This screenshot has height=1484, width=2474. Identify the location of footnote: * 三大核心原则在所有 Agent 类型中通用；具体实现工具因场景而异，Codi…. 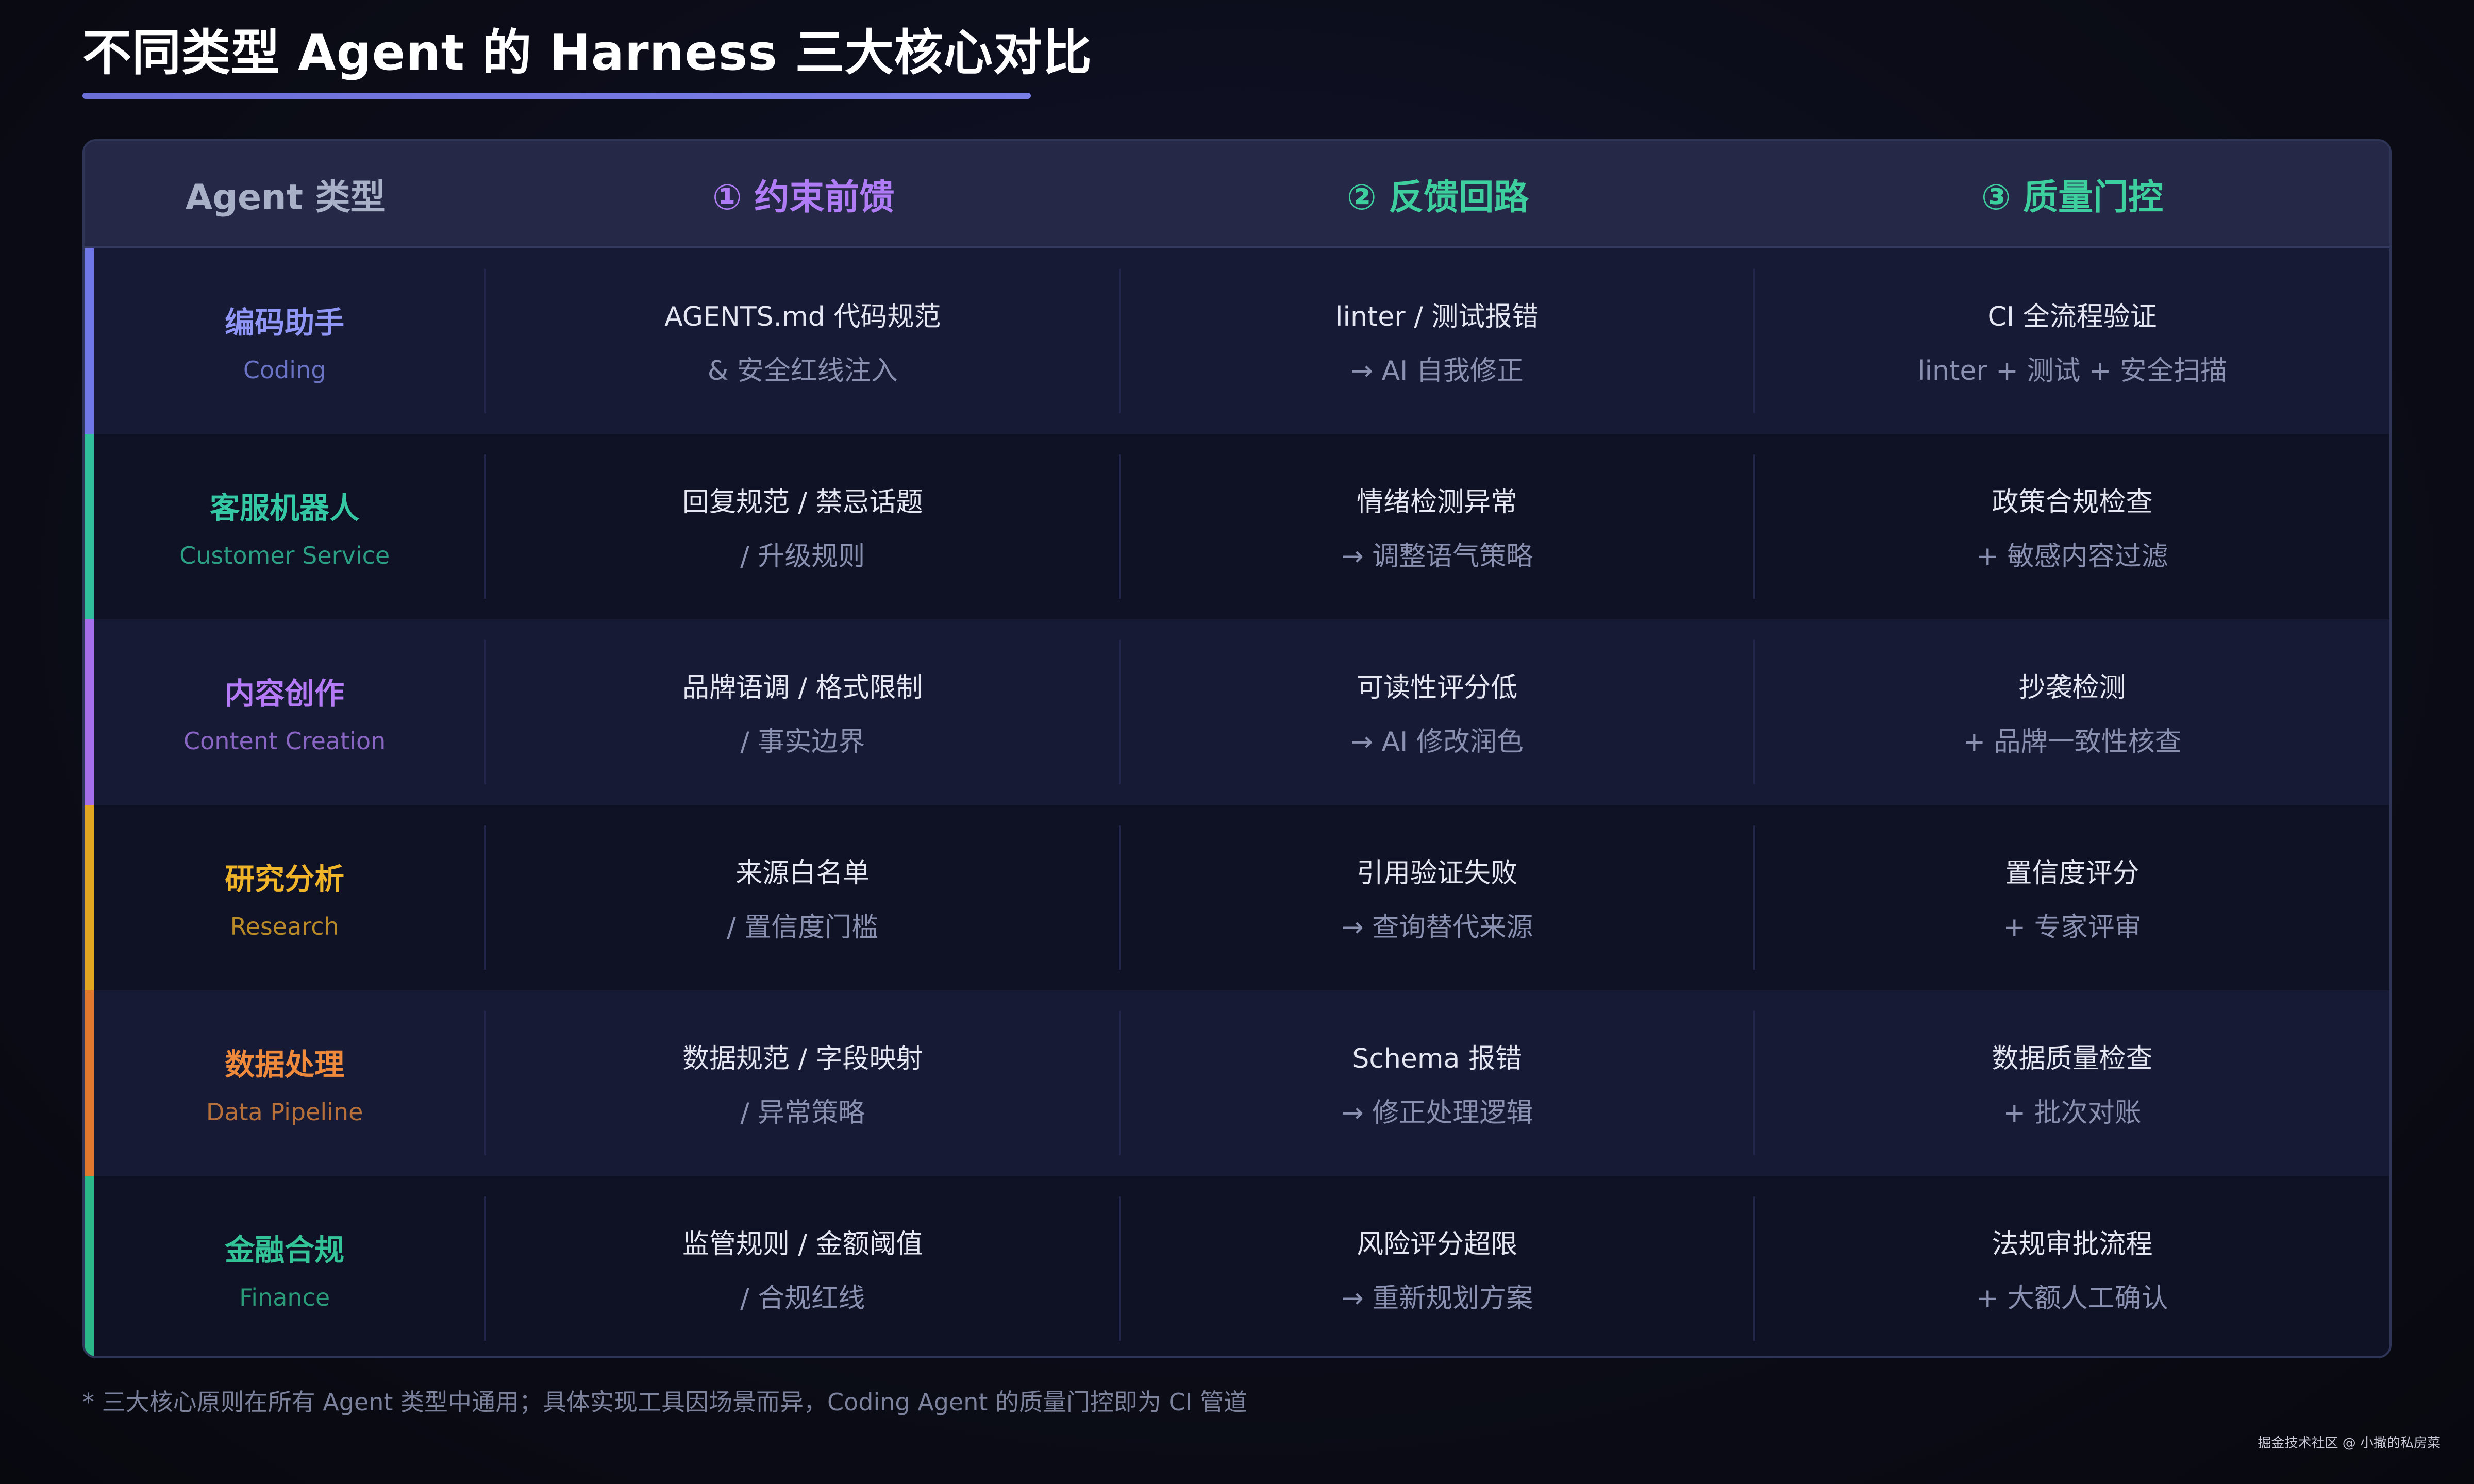
(664, 1402).